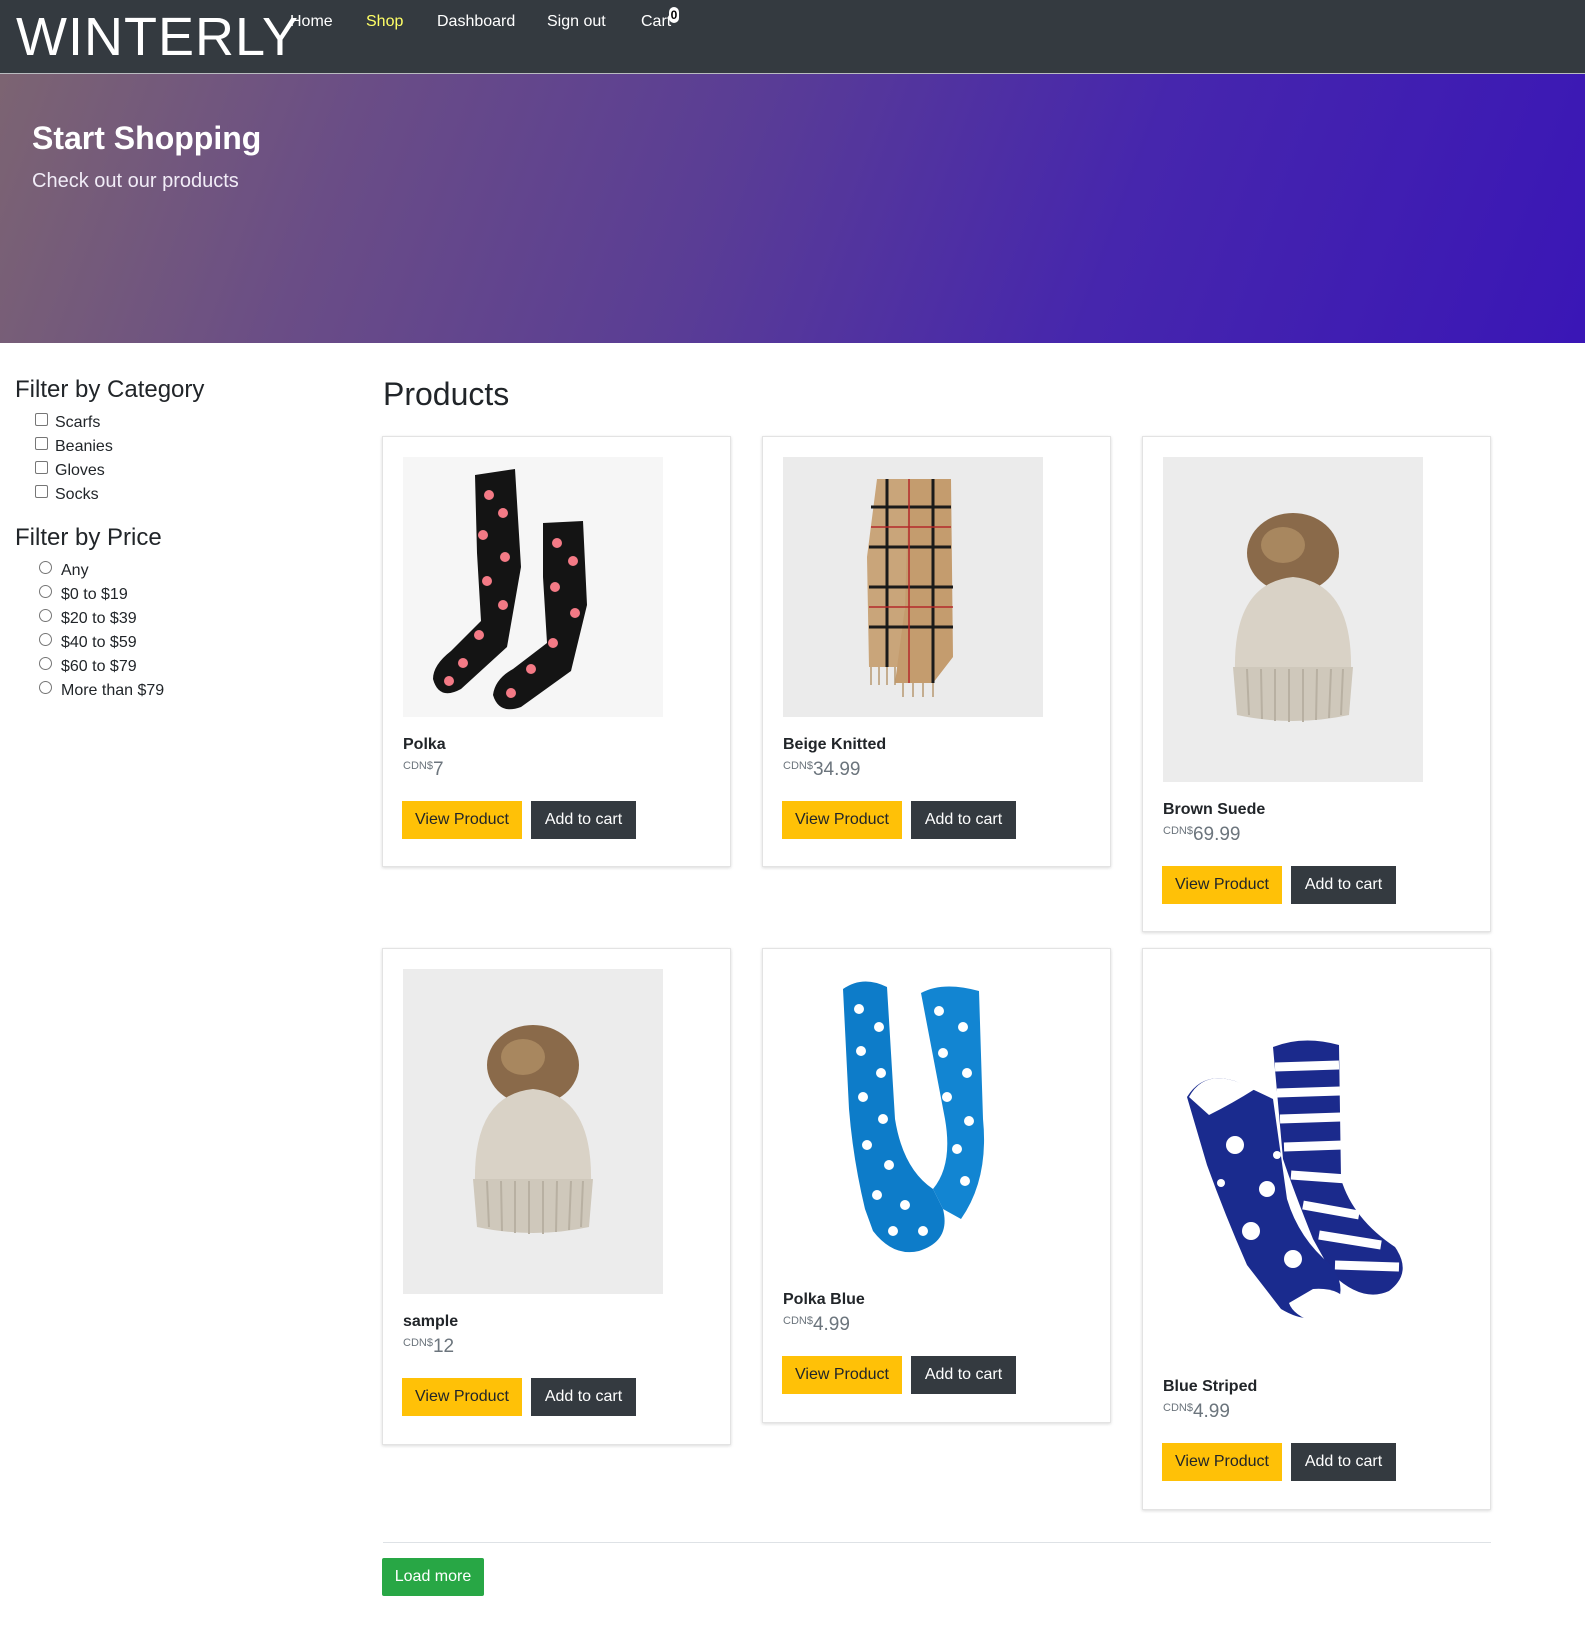  What do you see at coordinates (937, 1542) in the screenshot?
I see `divider` at bounding box center [937, 1542].